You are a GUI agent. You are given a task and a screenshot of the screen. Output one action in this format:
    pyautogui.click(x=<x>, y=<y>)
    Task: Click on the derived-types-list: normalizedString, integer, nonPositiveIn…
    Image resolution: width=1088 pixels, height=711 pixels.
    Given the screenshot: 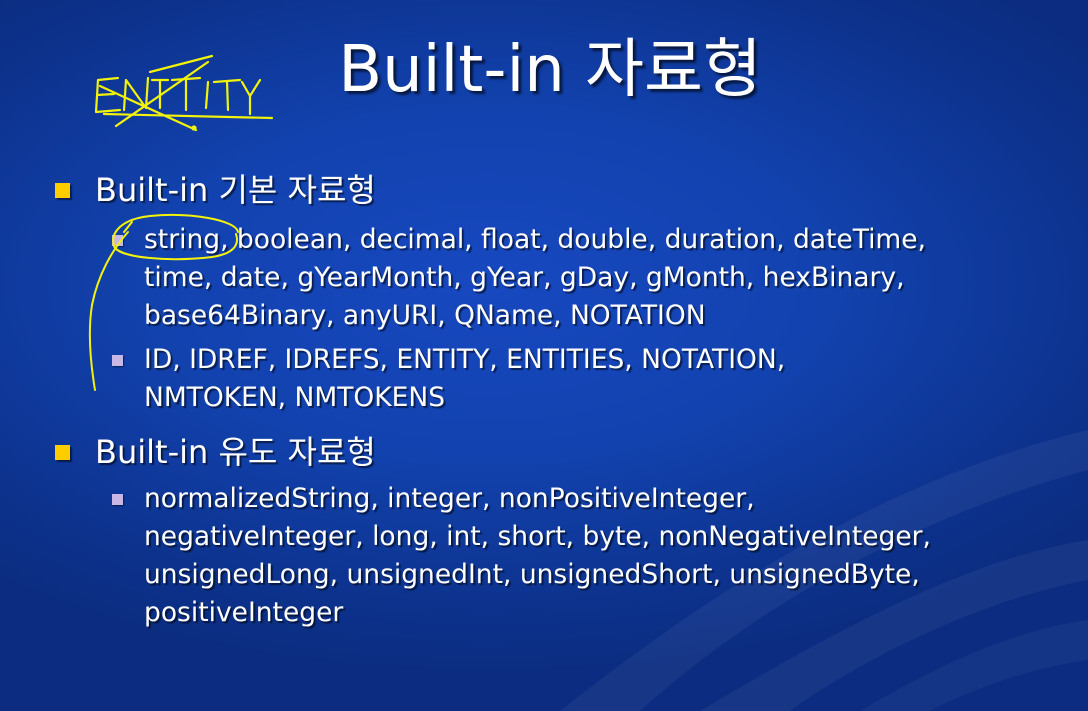 What is the action you would take?
    pyautogui.click(x=537, y=555)
    